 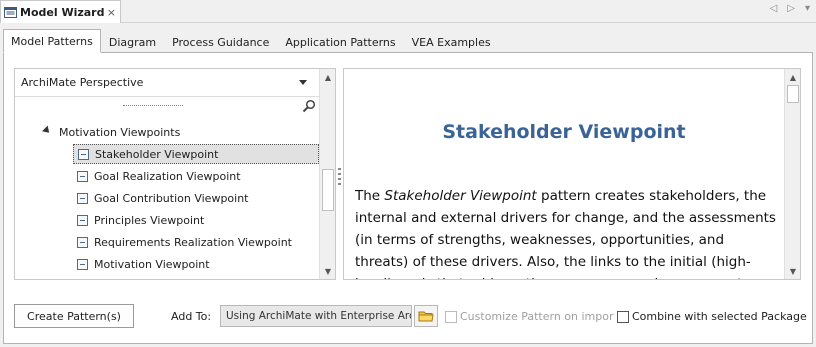 I want to click on tree-item-label: Goal Realization Viewpoint, so click(x=167, y=176).